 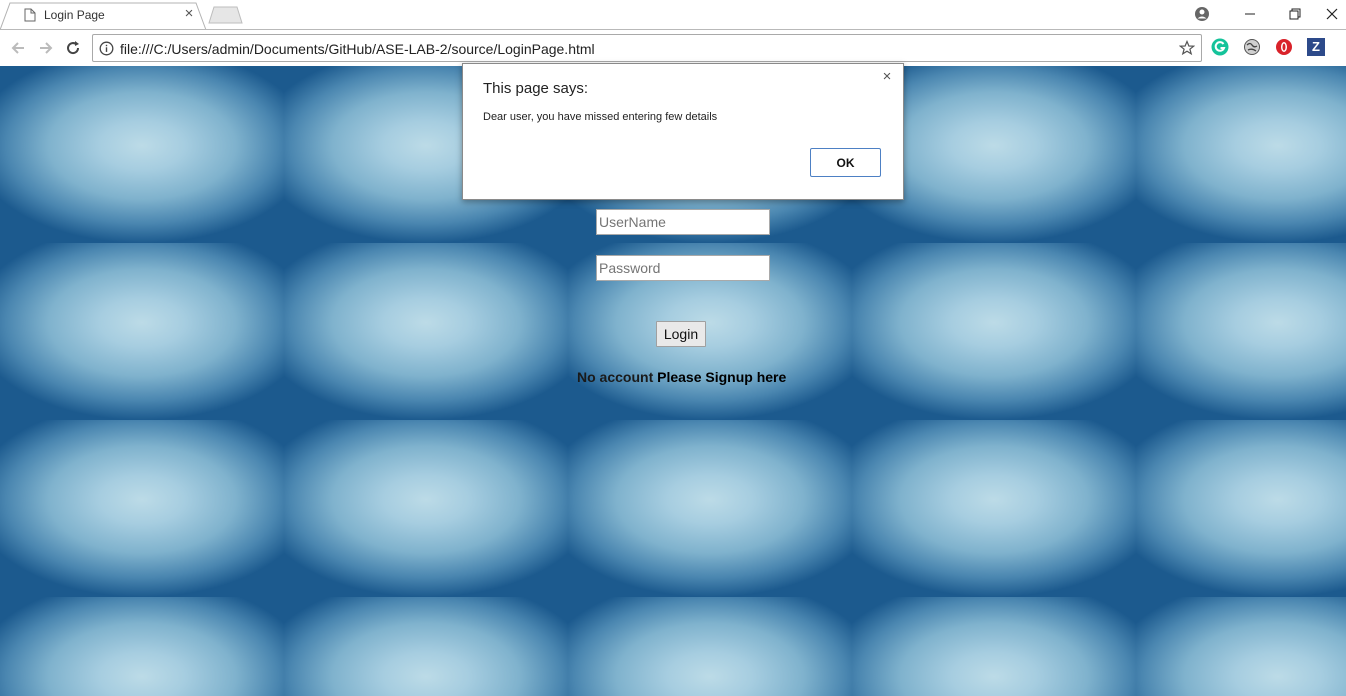 I want to click on zotero-icon: Z, so click(x=1316, y=47).